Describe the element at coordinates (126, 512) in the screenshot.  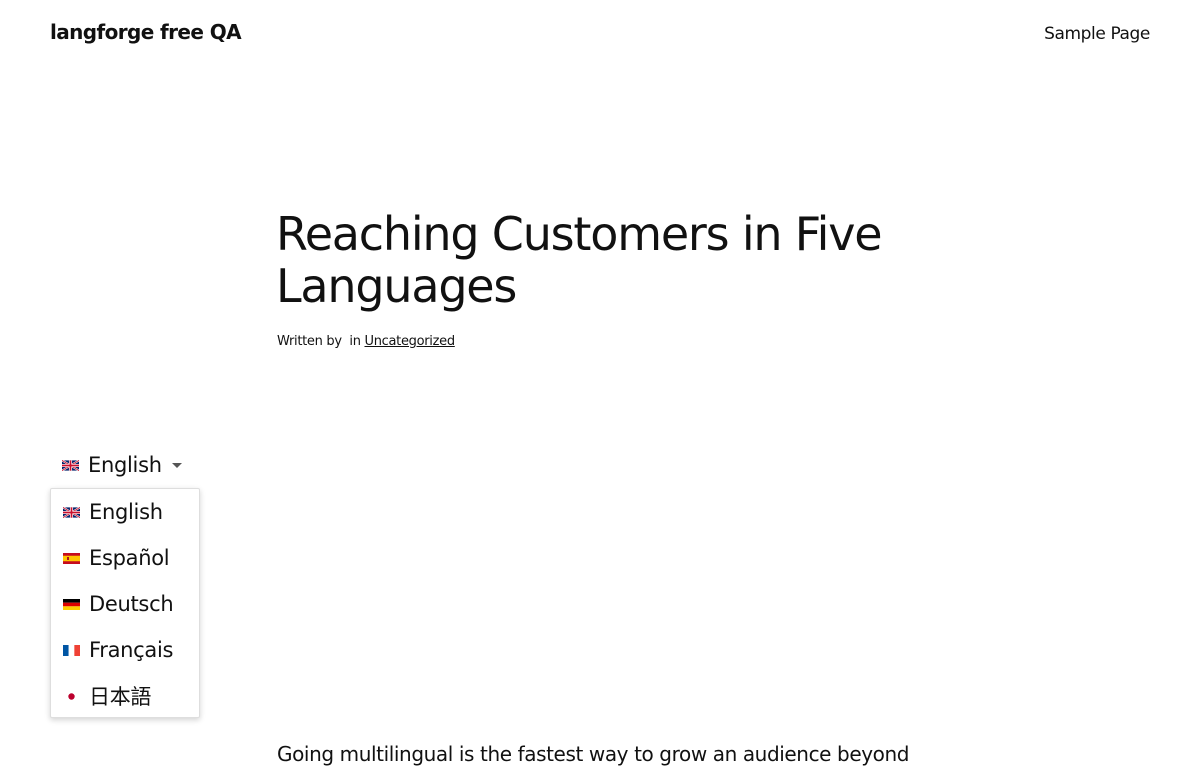
I see `language-option-label: English` at that location.